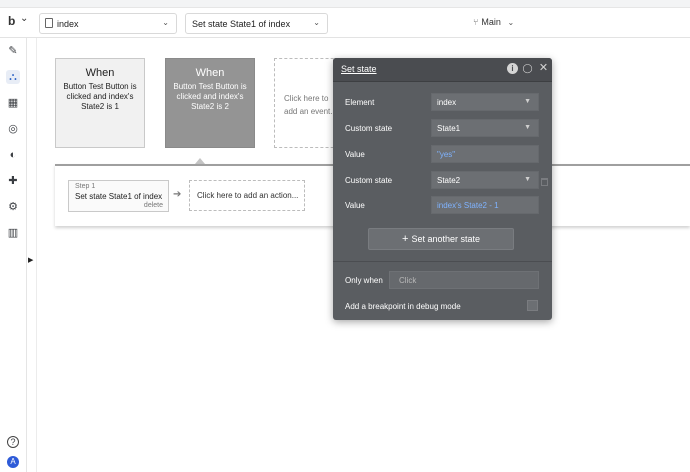 The image size is (690, 472). What do you see at coordinates (442, 70) in the screenshot?
I see `panel-header: Set state i ◯ ✕` at bounding box center [442, 70].